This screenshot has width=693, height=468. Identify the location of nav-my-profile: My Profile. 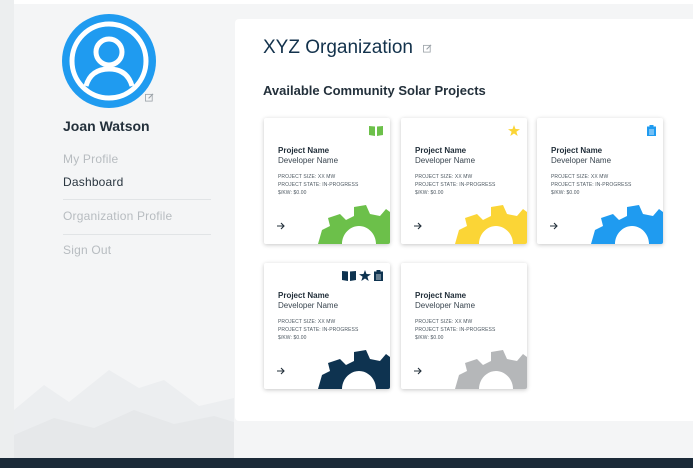
(90, 159).